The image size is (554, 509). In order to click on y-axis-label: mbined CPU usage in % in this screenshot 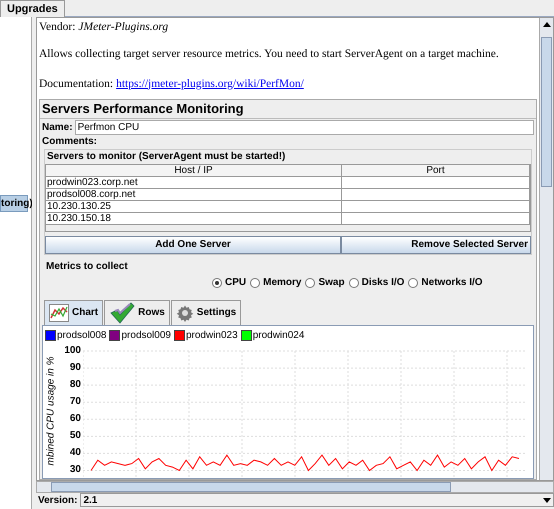, I will do `click(51, 412)`.